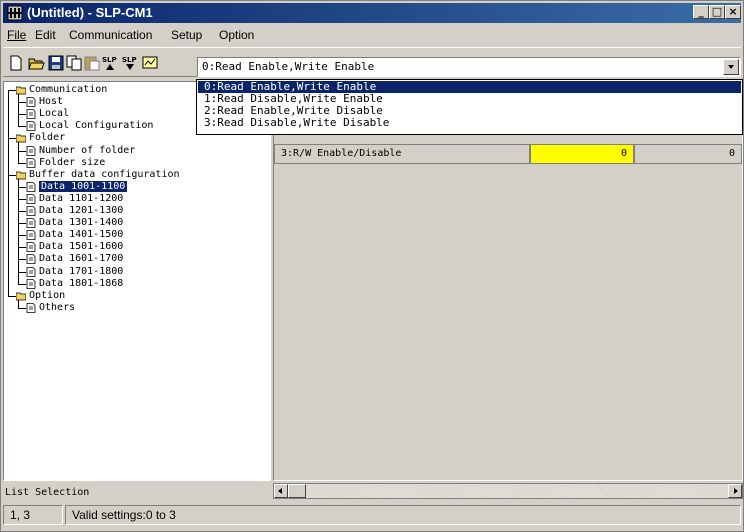  I want to click on tree-item: Data 1501-1600, so click(74, 247).